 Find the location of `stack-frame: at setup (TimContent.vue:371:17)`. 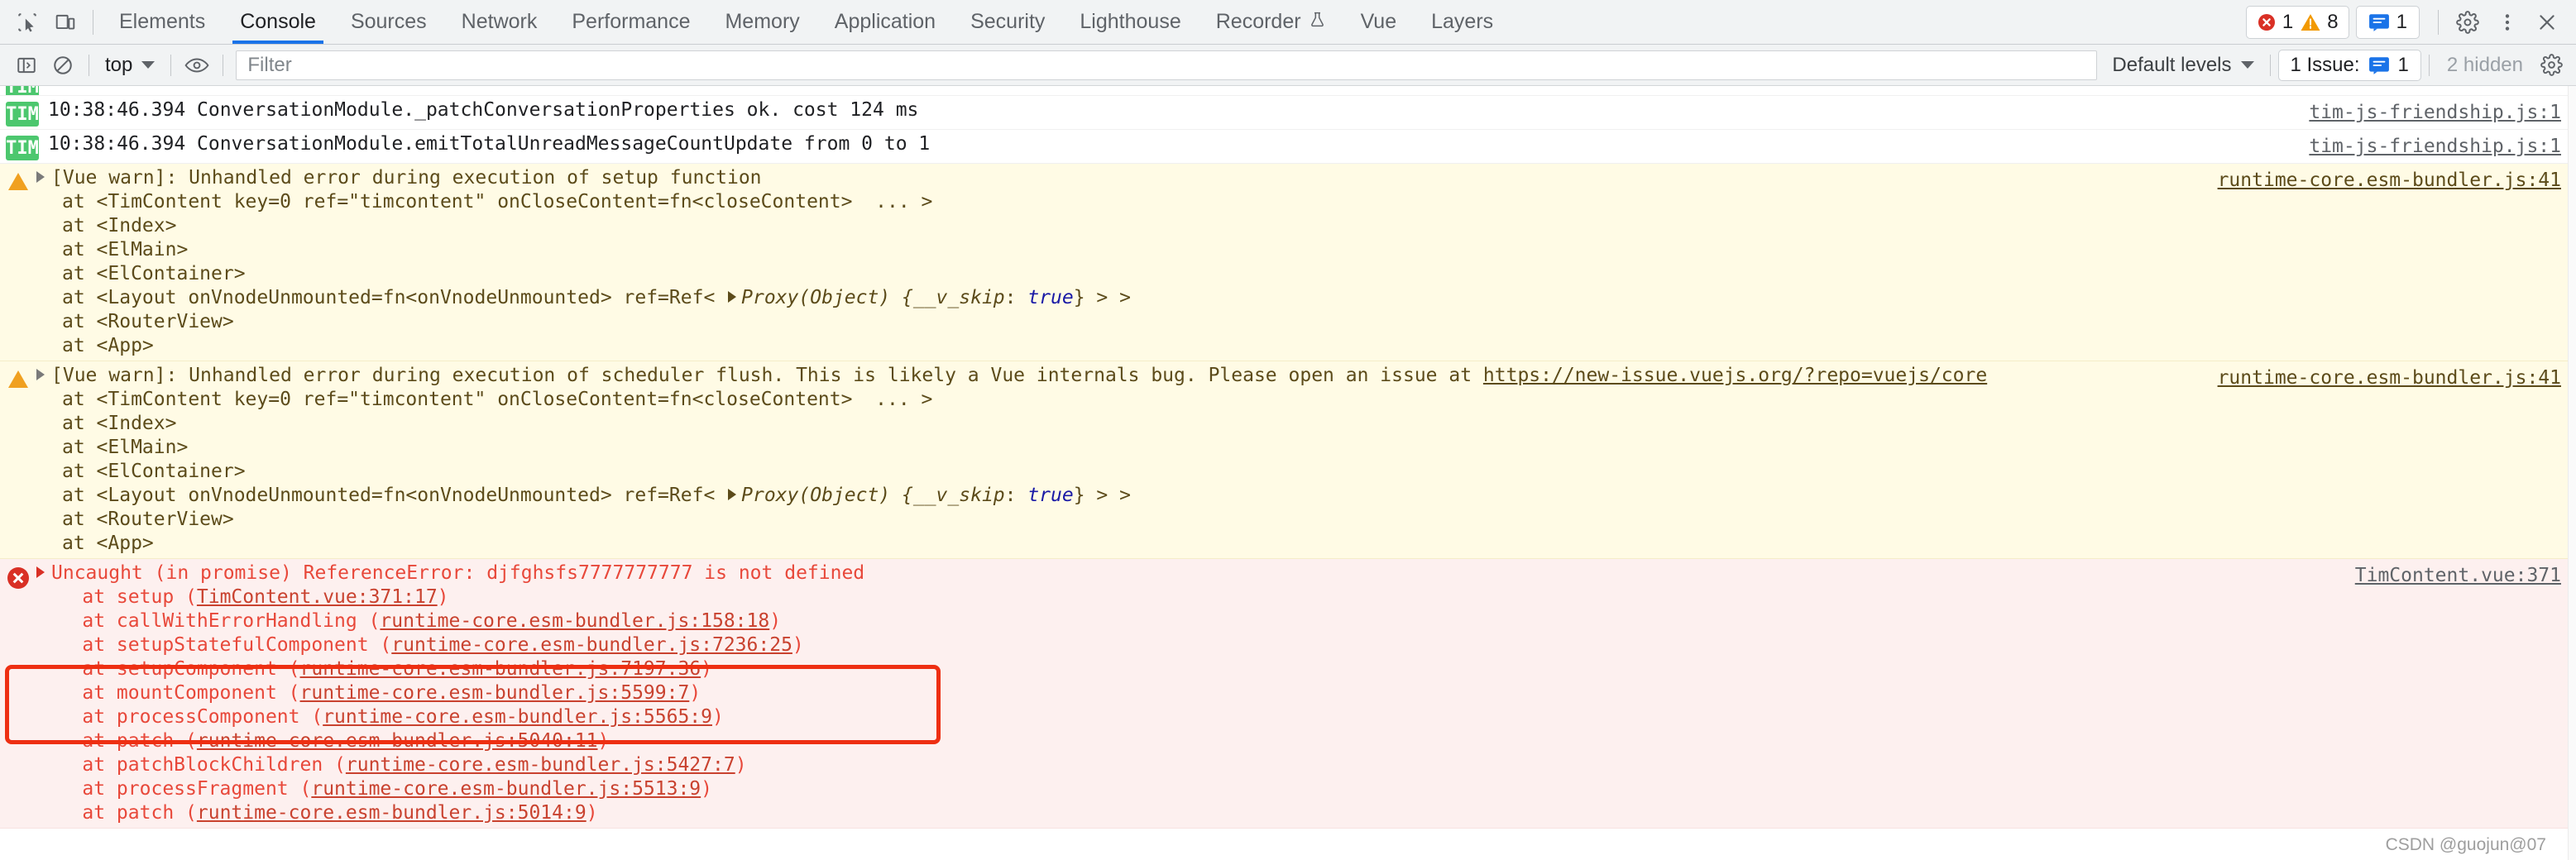

stack-frame: at setup (TimContent.vue:371:17) is located at coordinates (242, 597).